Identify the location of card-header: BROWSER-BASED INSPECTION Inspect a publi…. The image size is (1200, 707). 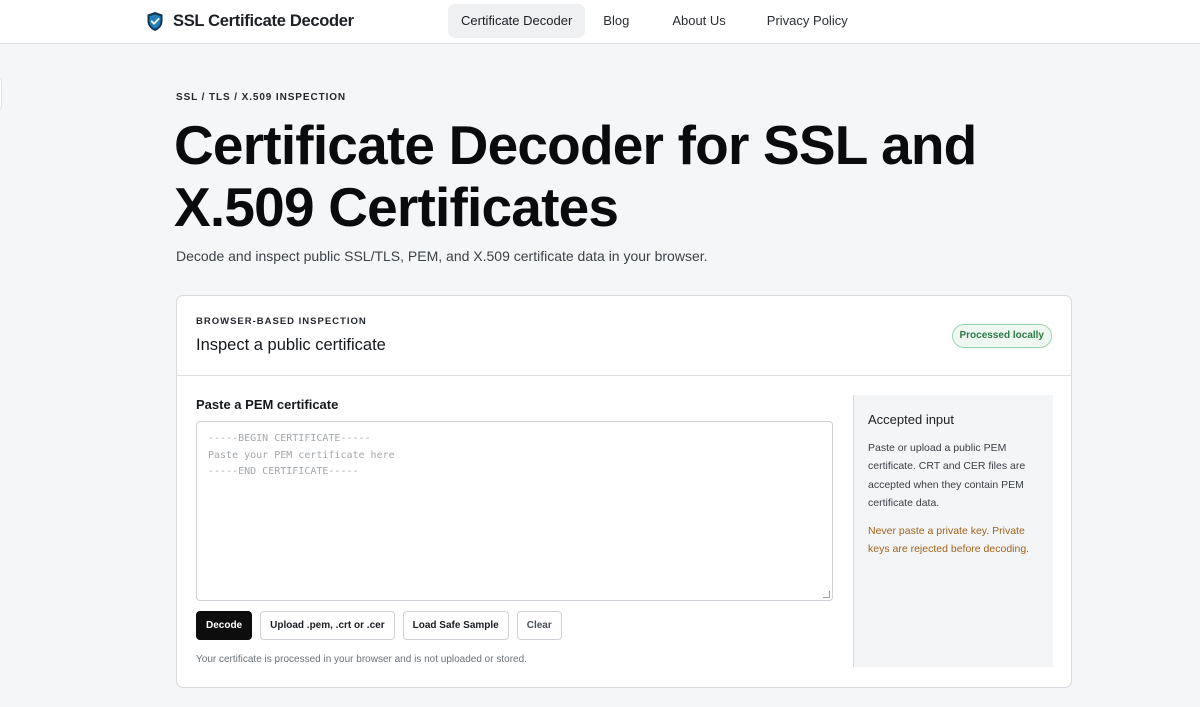
(624, 336).